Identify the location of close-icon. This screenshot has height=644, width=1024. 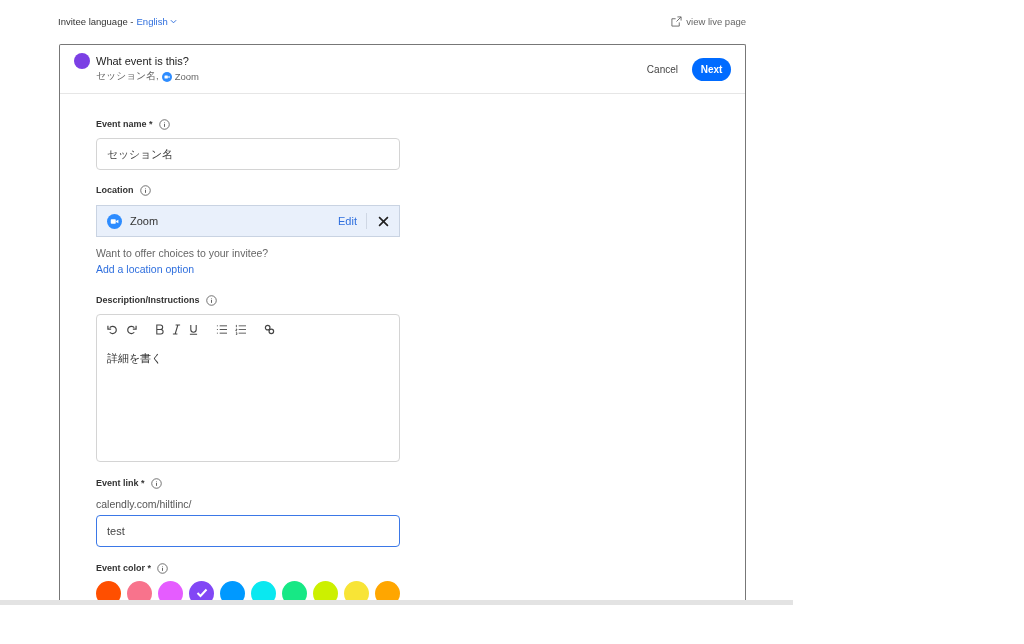
(383, 221).